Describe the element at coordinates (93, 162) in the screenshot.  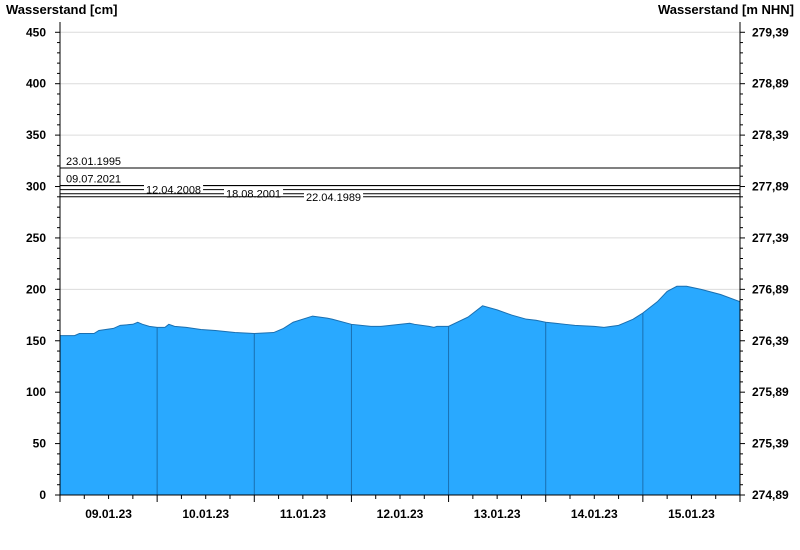
I see `historic-level-label: 23.01.1995` at that location.